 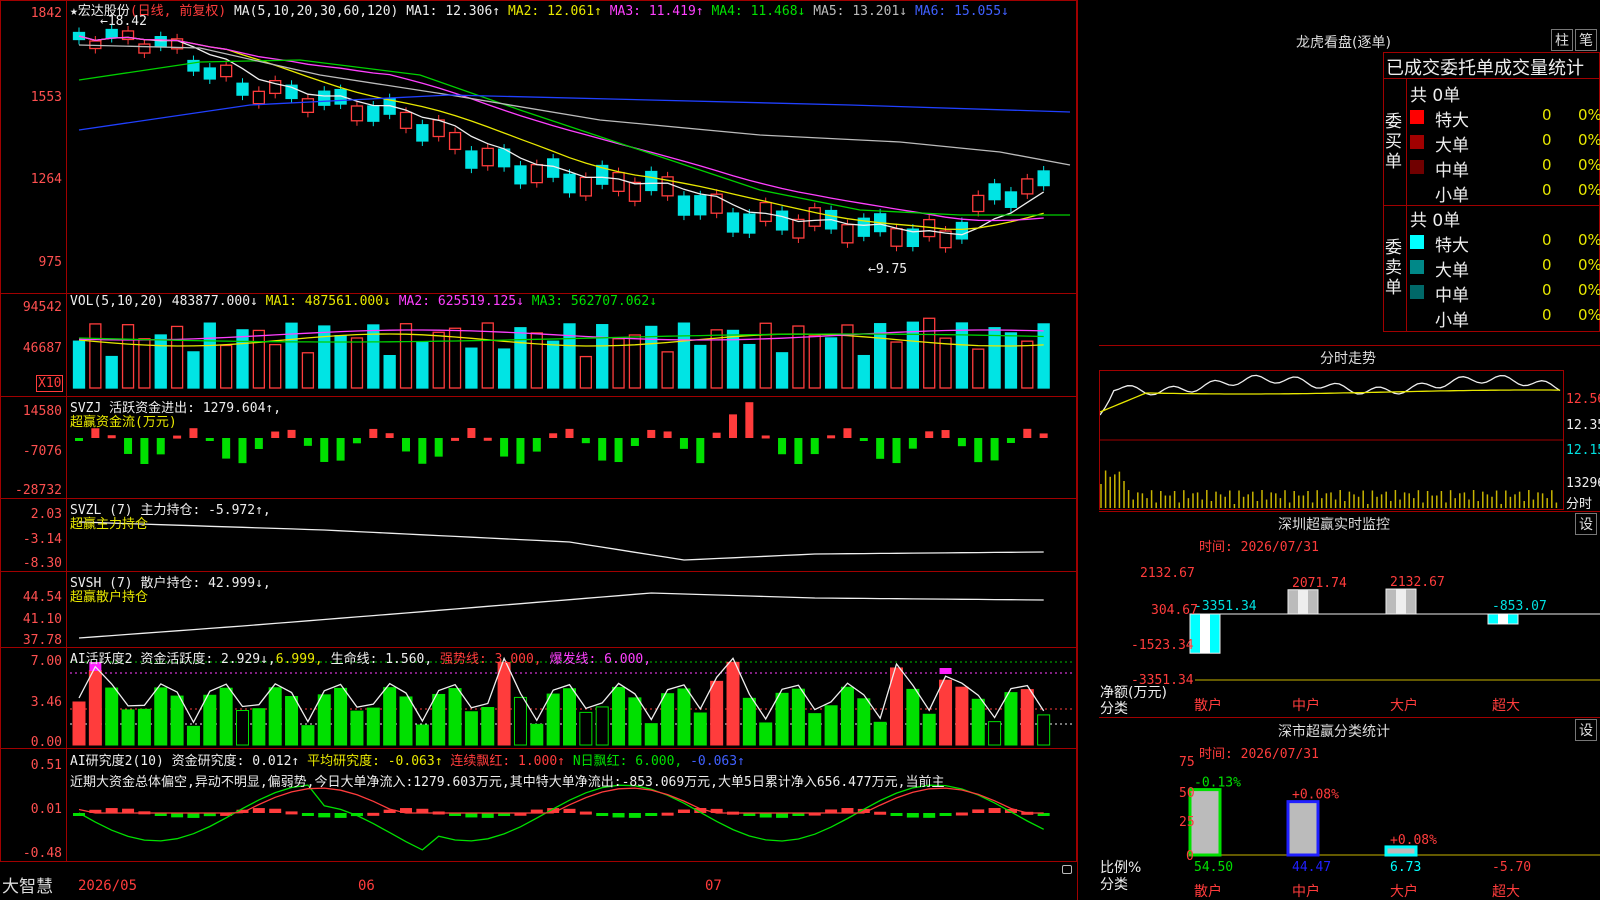 I want to click on monitor-value-label: 2132.67, so click(x=1417, y=582).